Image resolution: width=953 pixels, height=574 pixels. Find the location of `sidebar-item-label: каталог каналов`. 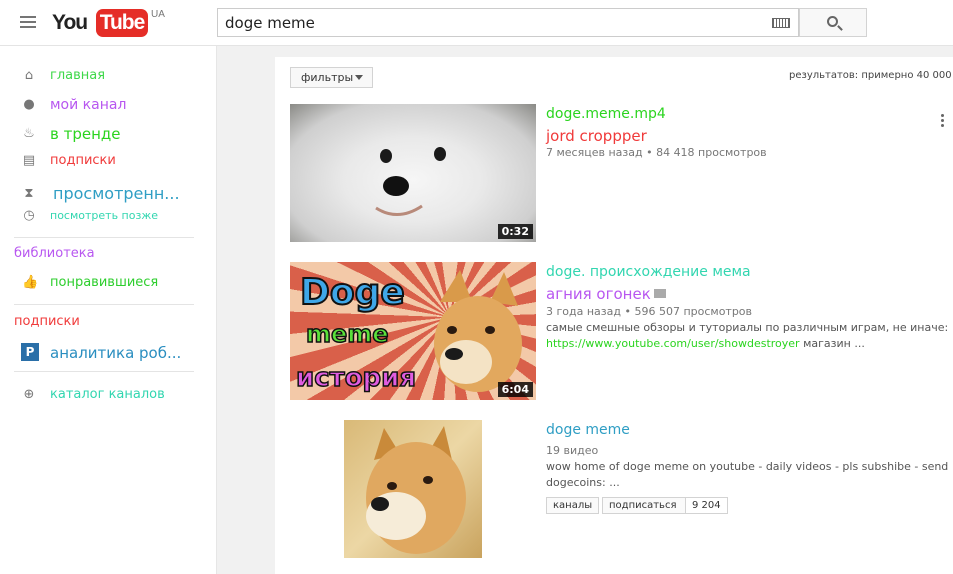

sidebar-item-label: каталог каналов is located at coordinates (107, 394).